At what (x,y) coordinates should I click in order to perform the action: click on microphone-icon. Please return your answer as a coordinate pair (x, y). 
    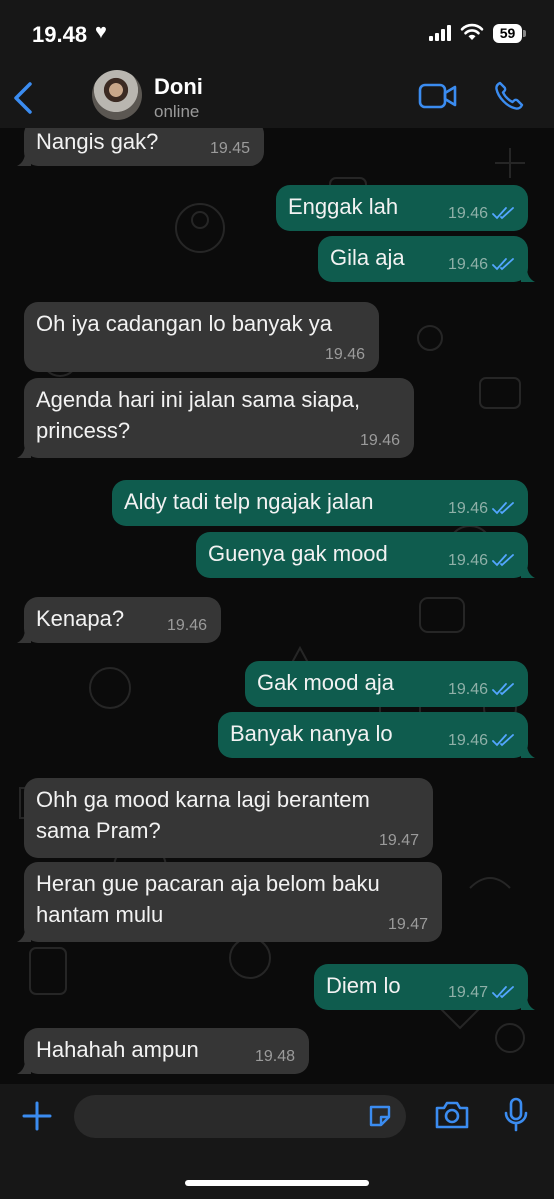
    Looking at the image, I should click on (516, 1115).